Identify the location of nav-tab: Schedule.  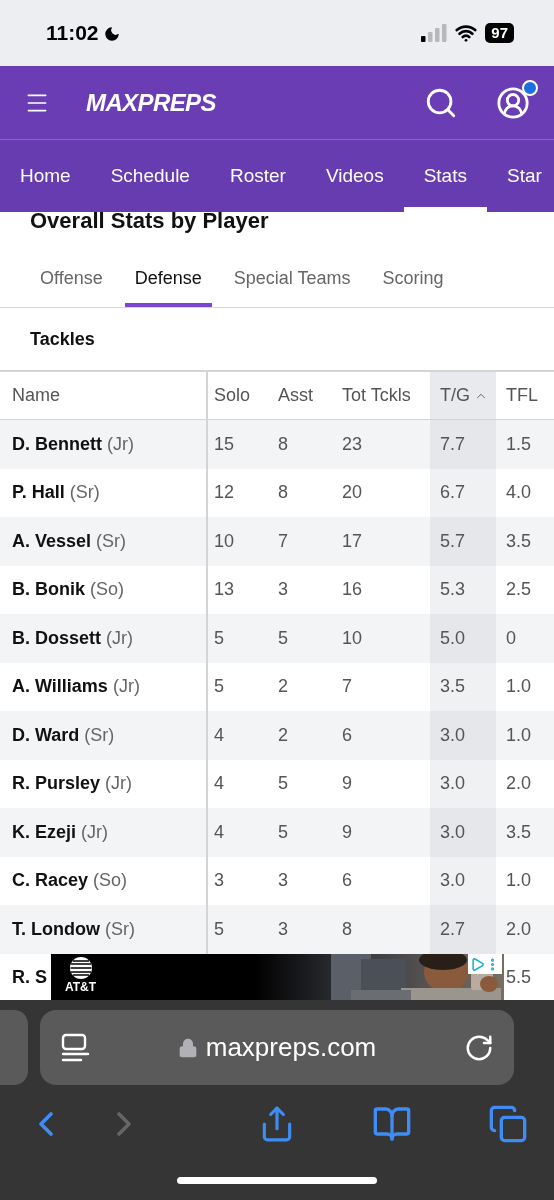
(150, 176).